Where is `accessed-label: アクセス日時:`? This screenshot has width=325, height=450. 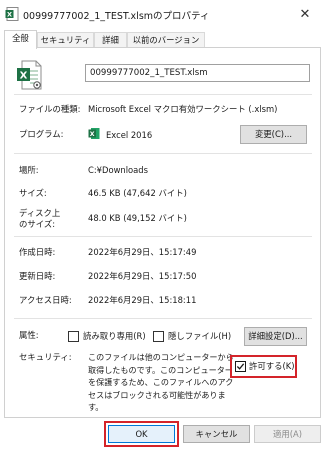 accessed-label: アクセス日時: is located at coordinates (45, 300).